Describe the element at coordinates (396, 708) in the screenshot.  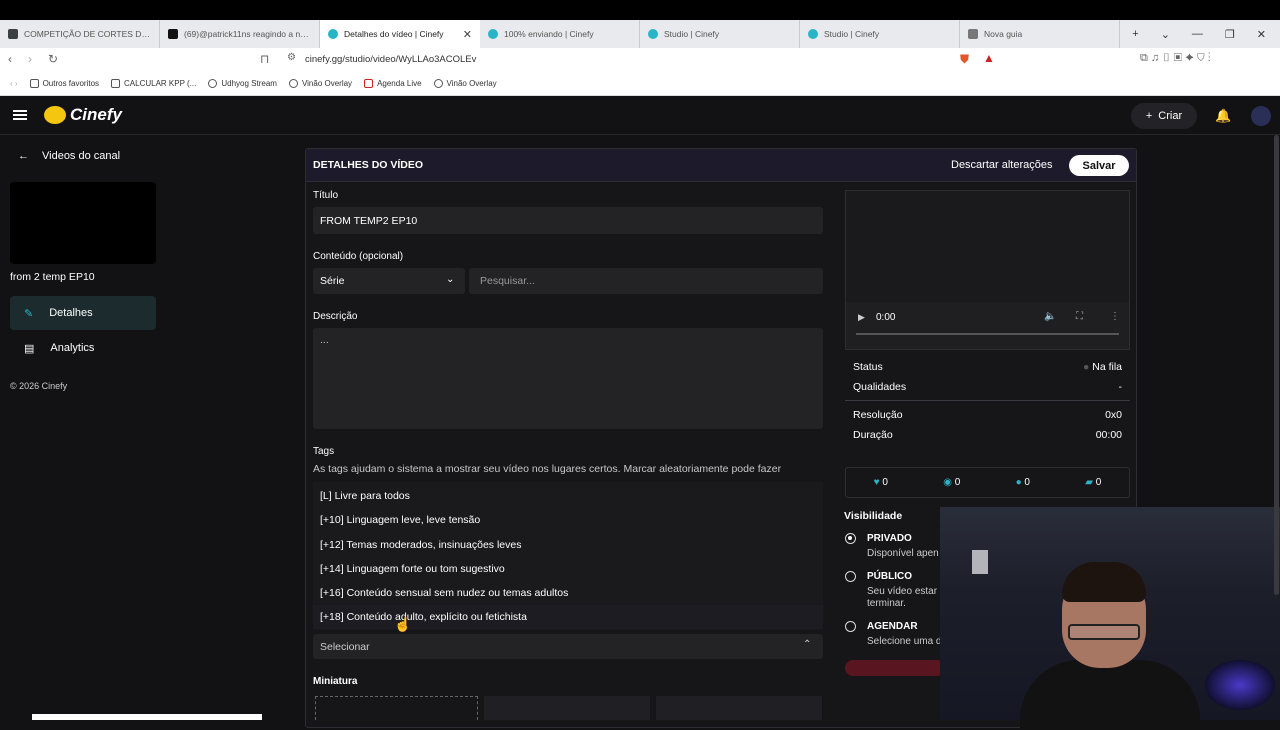
I see `thumbnail-upload` at that location.